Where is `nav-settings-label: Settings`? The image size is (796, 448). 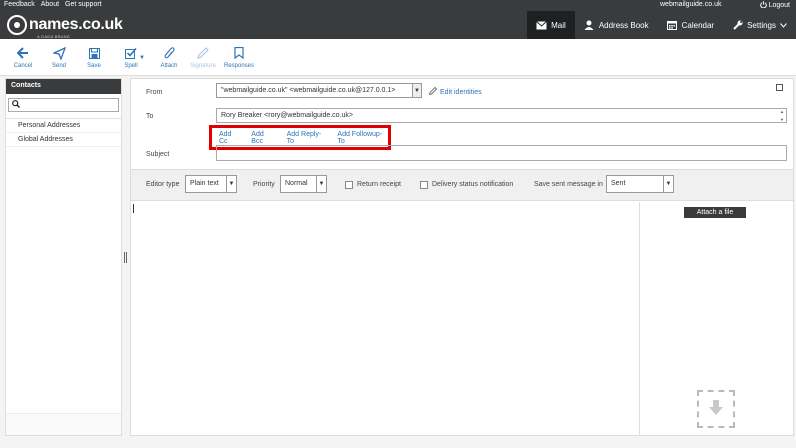 nav-settings-label: Settings is located at coordinates (761, 25).